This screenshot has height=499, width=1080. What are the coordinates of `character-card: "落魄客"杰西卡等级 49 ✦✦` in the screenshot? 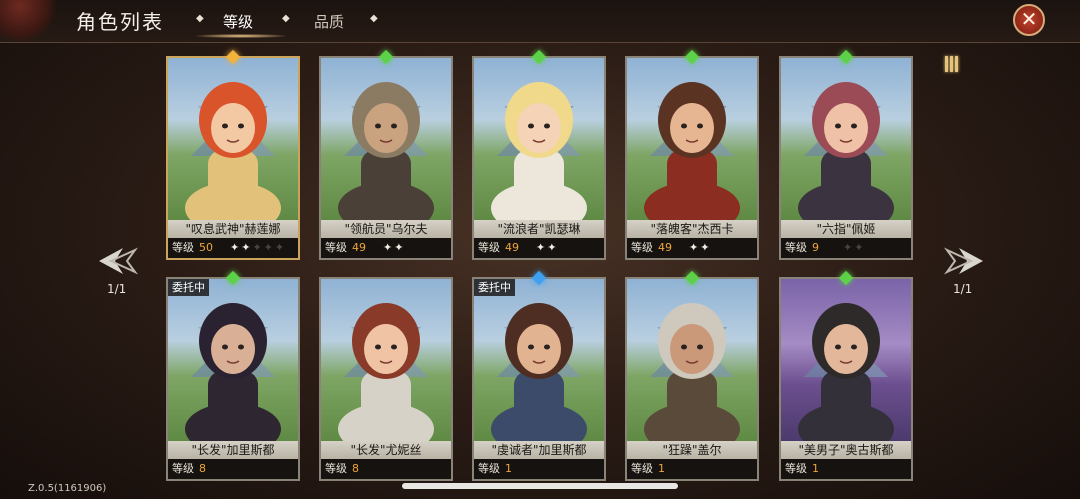 It's located at (692, 158).